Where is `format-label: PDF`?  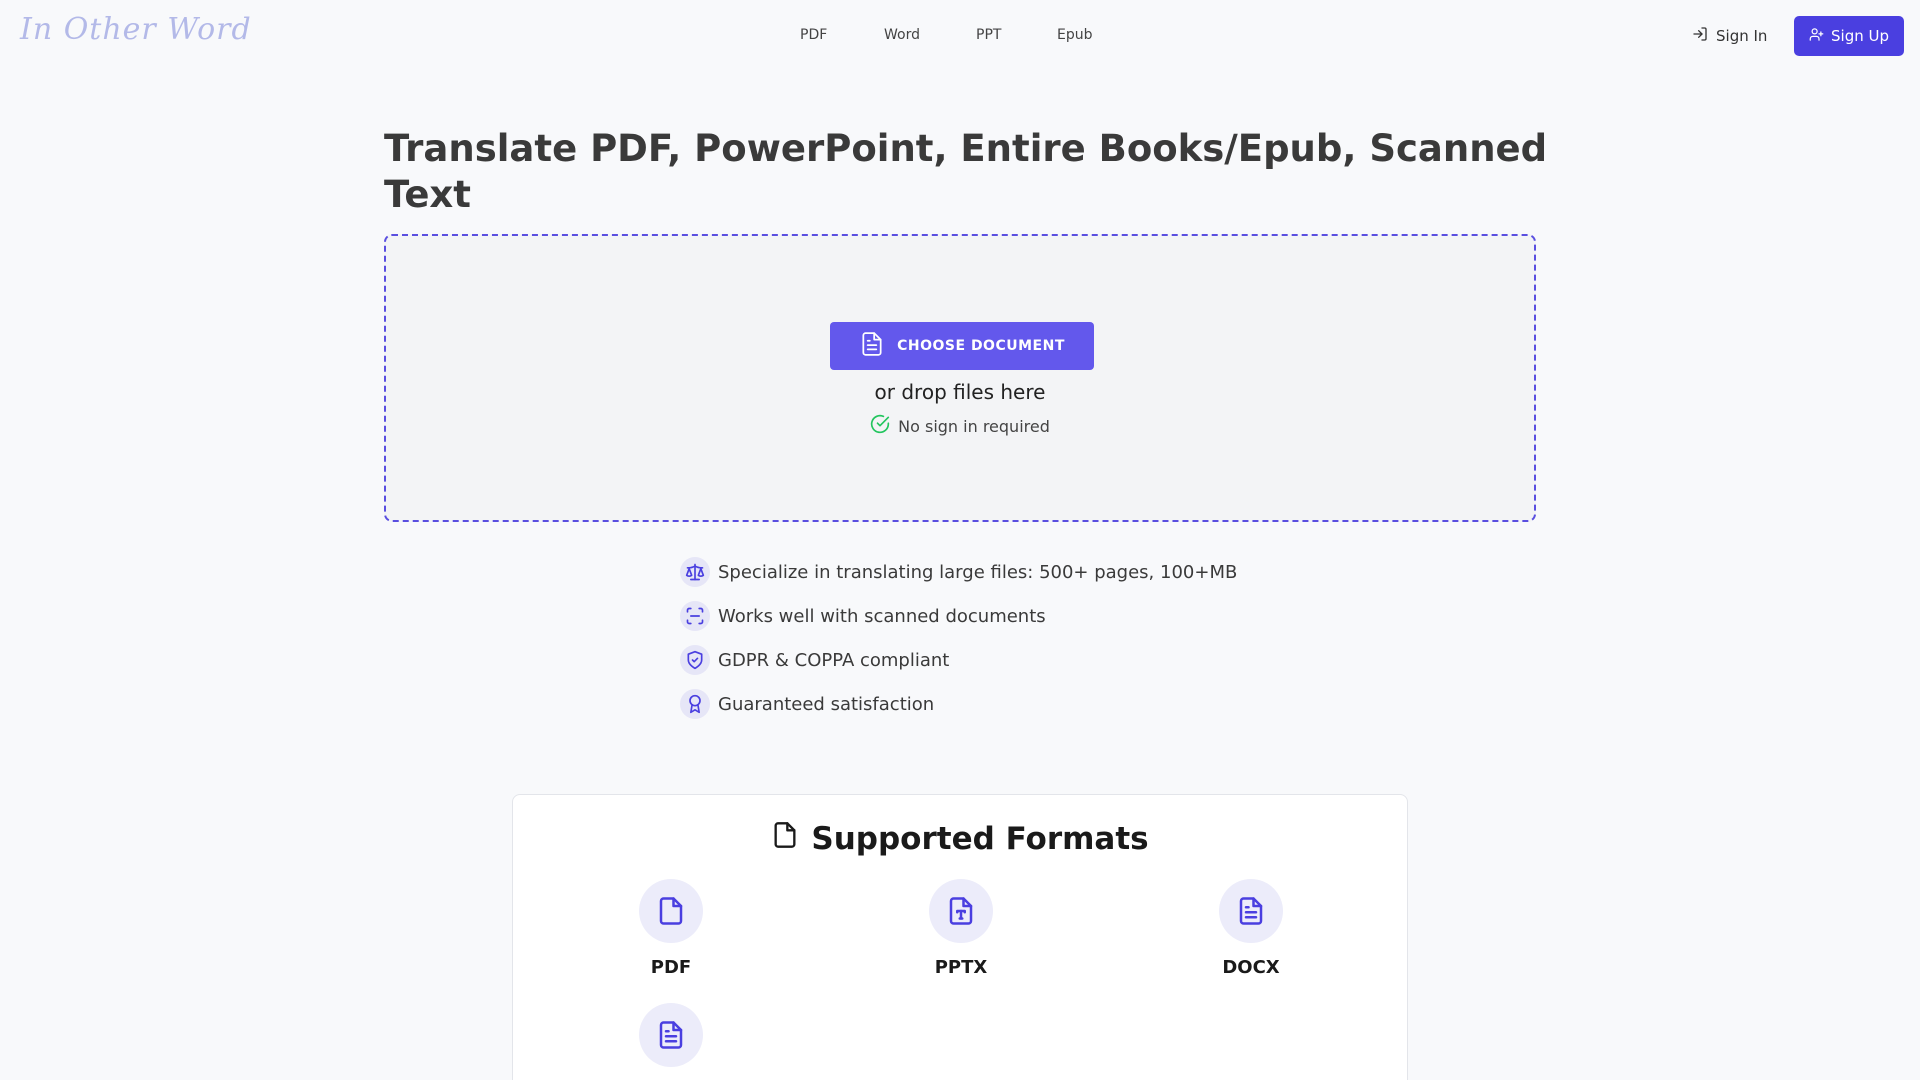
format-label: PDF is located at coordinates (671, 967).